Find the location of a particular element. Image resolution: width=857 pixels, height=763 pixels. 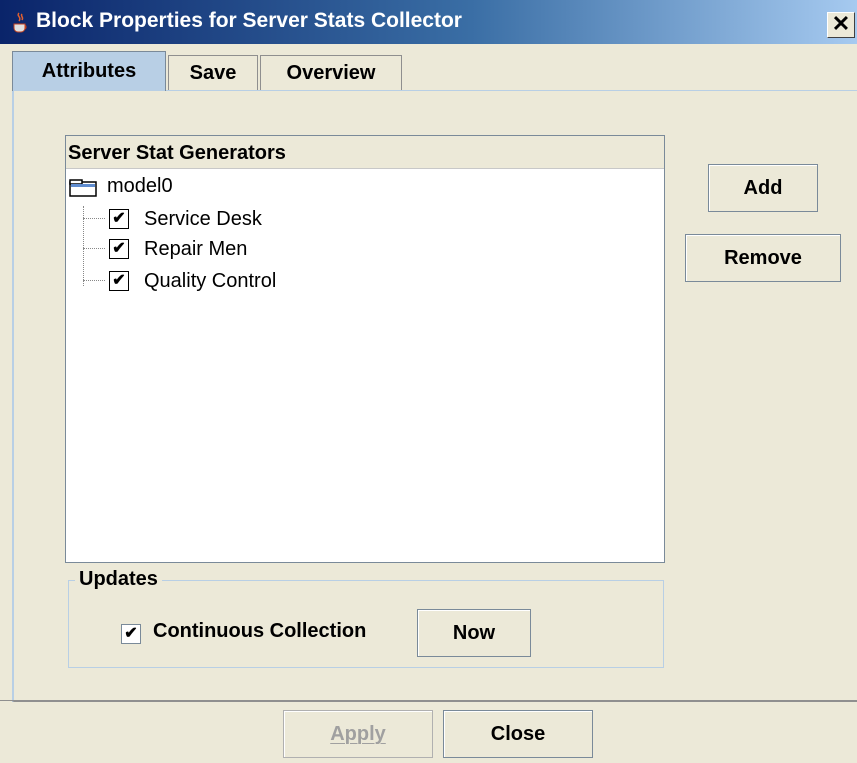

tree-header: Server Stat Generators is located at coordinates (365, 152).